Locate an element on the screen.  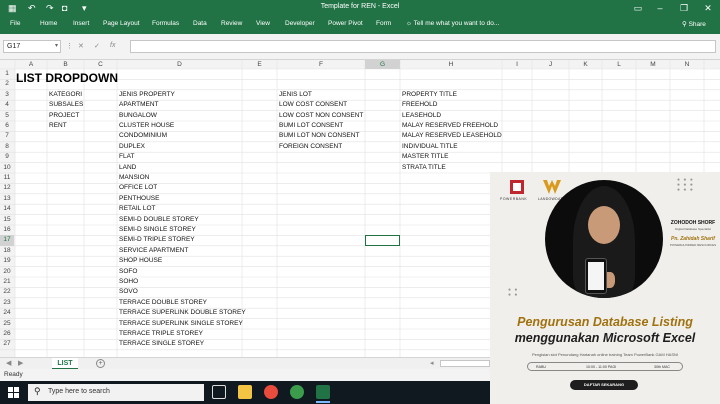
chrome-icon is located at coordinates (271, 392).